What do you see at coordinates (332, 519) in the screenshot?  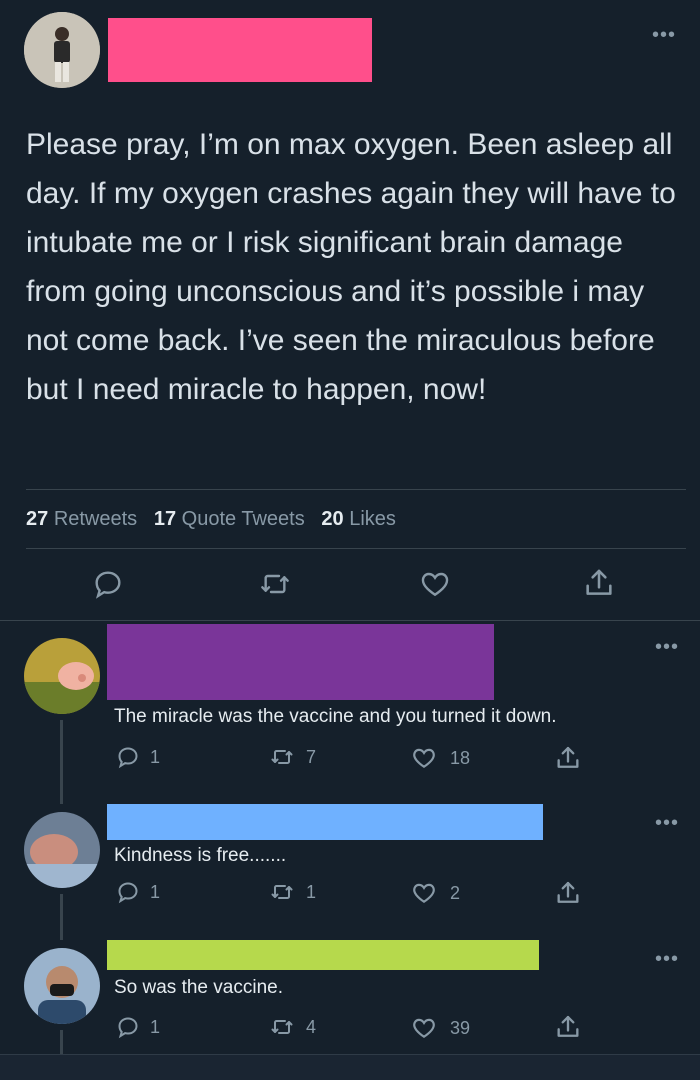 I see `likes-count: 20` at bounding box center [332, 519].